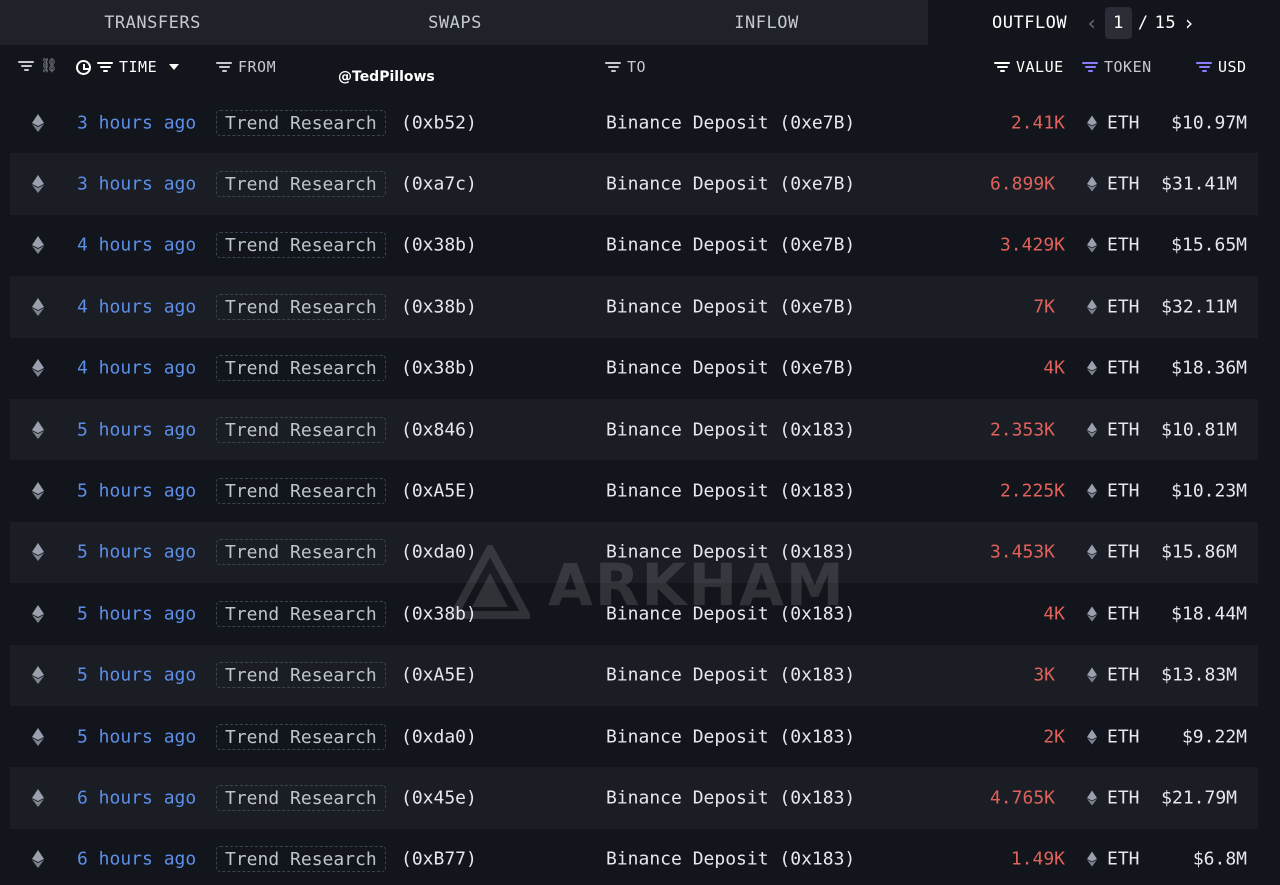 The width and height of the screenshot is (1280, 885). What do you see at coordinates (439, 429) in the screenshot?
I see `from-address: (0x846)` at bounding box center [439, 429].